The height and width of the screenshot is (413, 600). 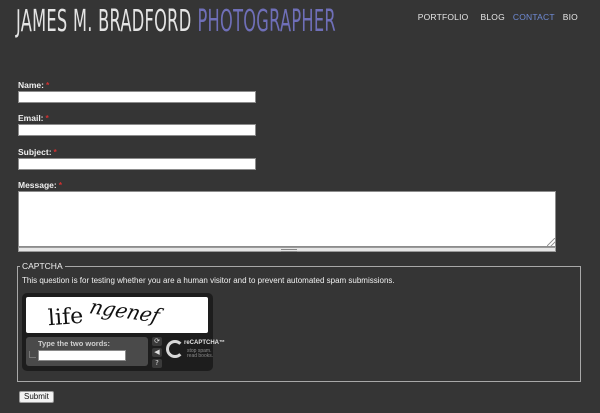 What do you see at coordinates (42, 266) in the screenshot?
I see `captcha-legend: CAPTCHA` at bounding box center [42, 266].